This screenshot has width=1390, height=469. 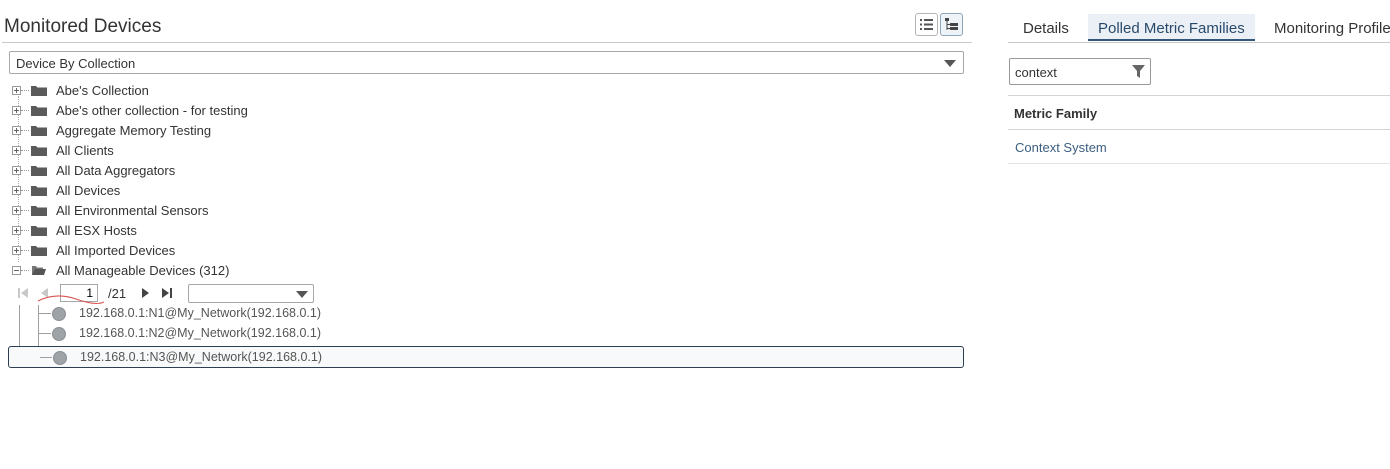 I want to click on tab-polled-metric-families: Polled Metric Families, so click(x=1171, y=28).